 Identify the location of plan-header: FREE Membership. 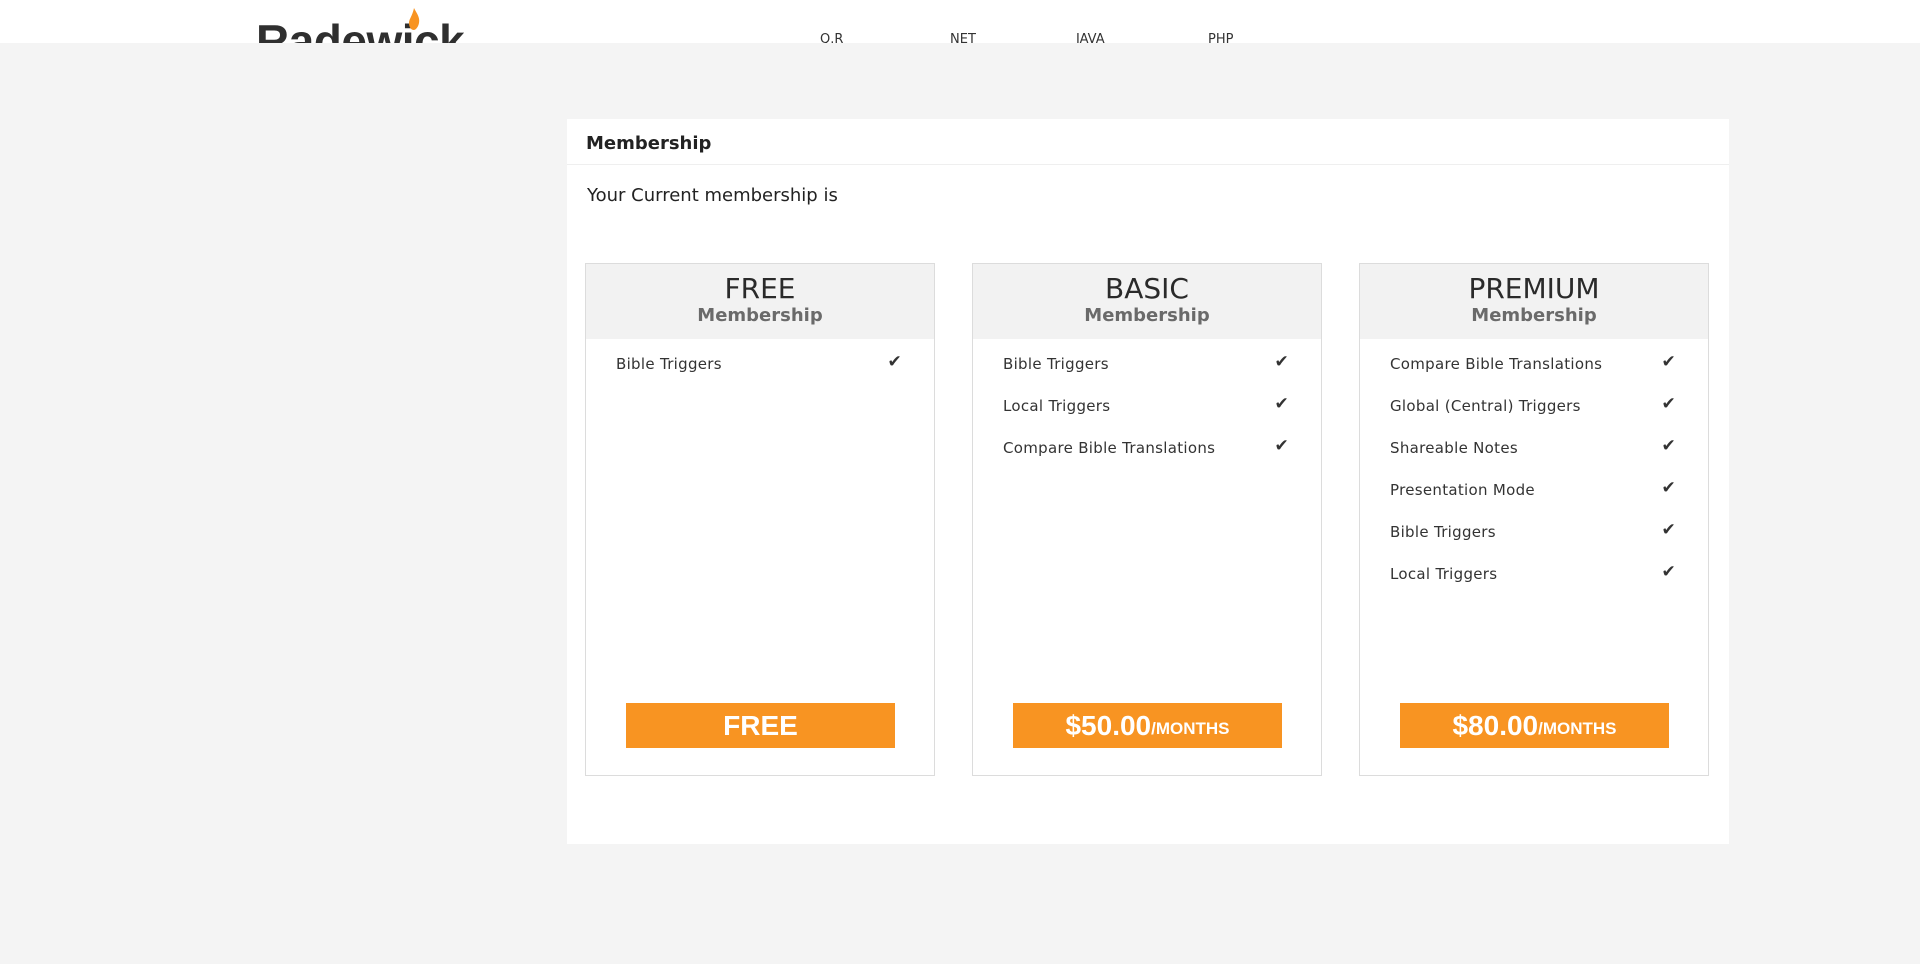
(760, 301).